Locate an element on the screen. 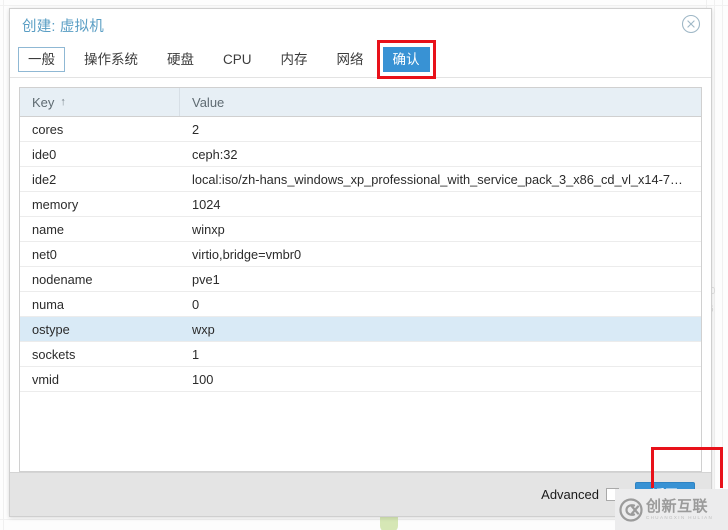  row-key: cores is located at coordinates (48, 129).